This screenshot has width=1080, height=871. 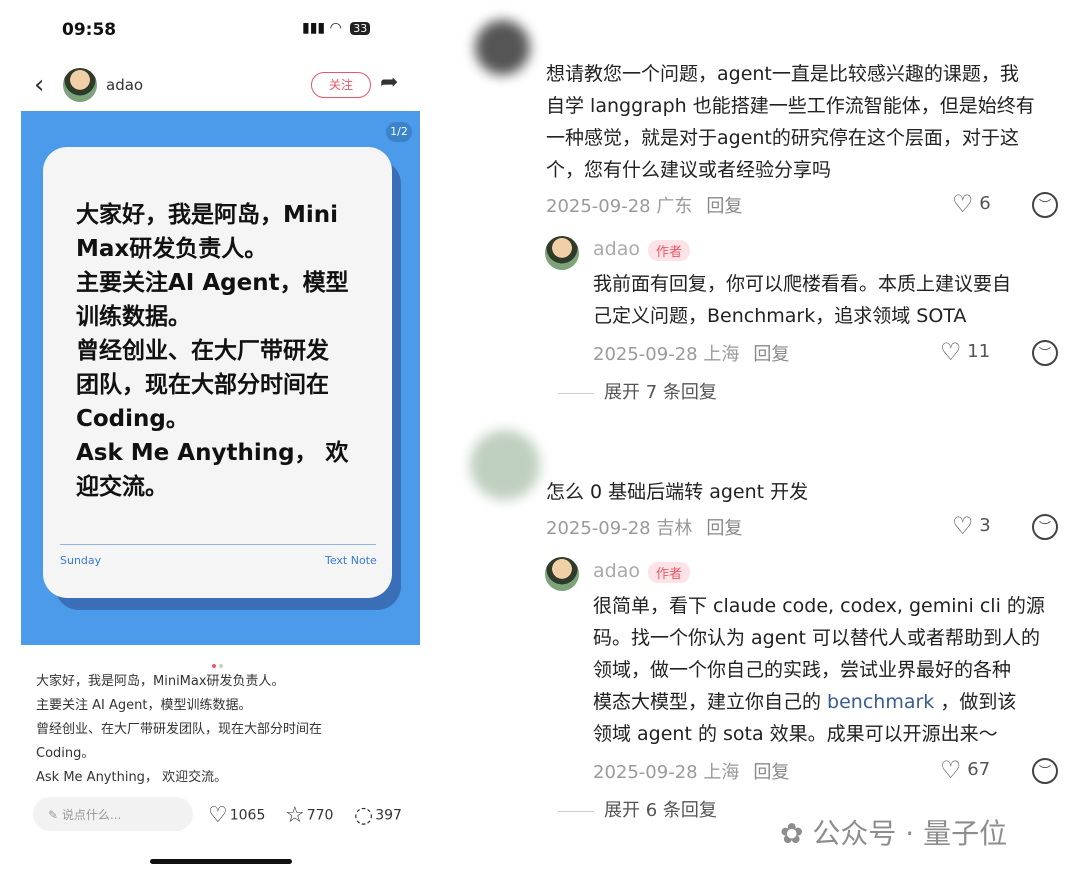 What do you see at coordinates (81, 560) in the screenshot?
I see `card-footer-left: Sunday` at bounding box center [81, 560].